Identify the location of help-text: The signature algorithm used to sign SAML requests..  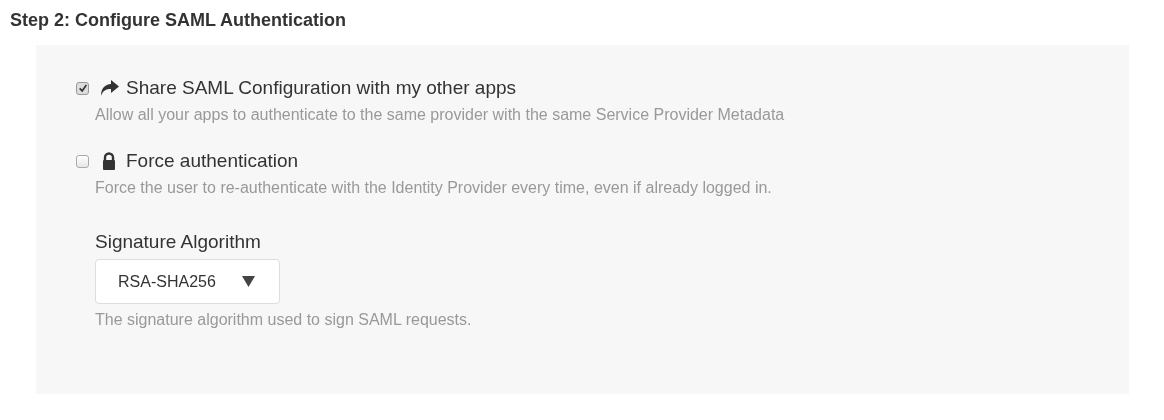
(284, 320).